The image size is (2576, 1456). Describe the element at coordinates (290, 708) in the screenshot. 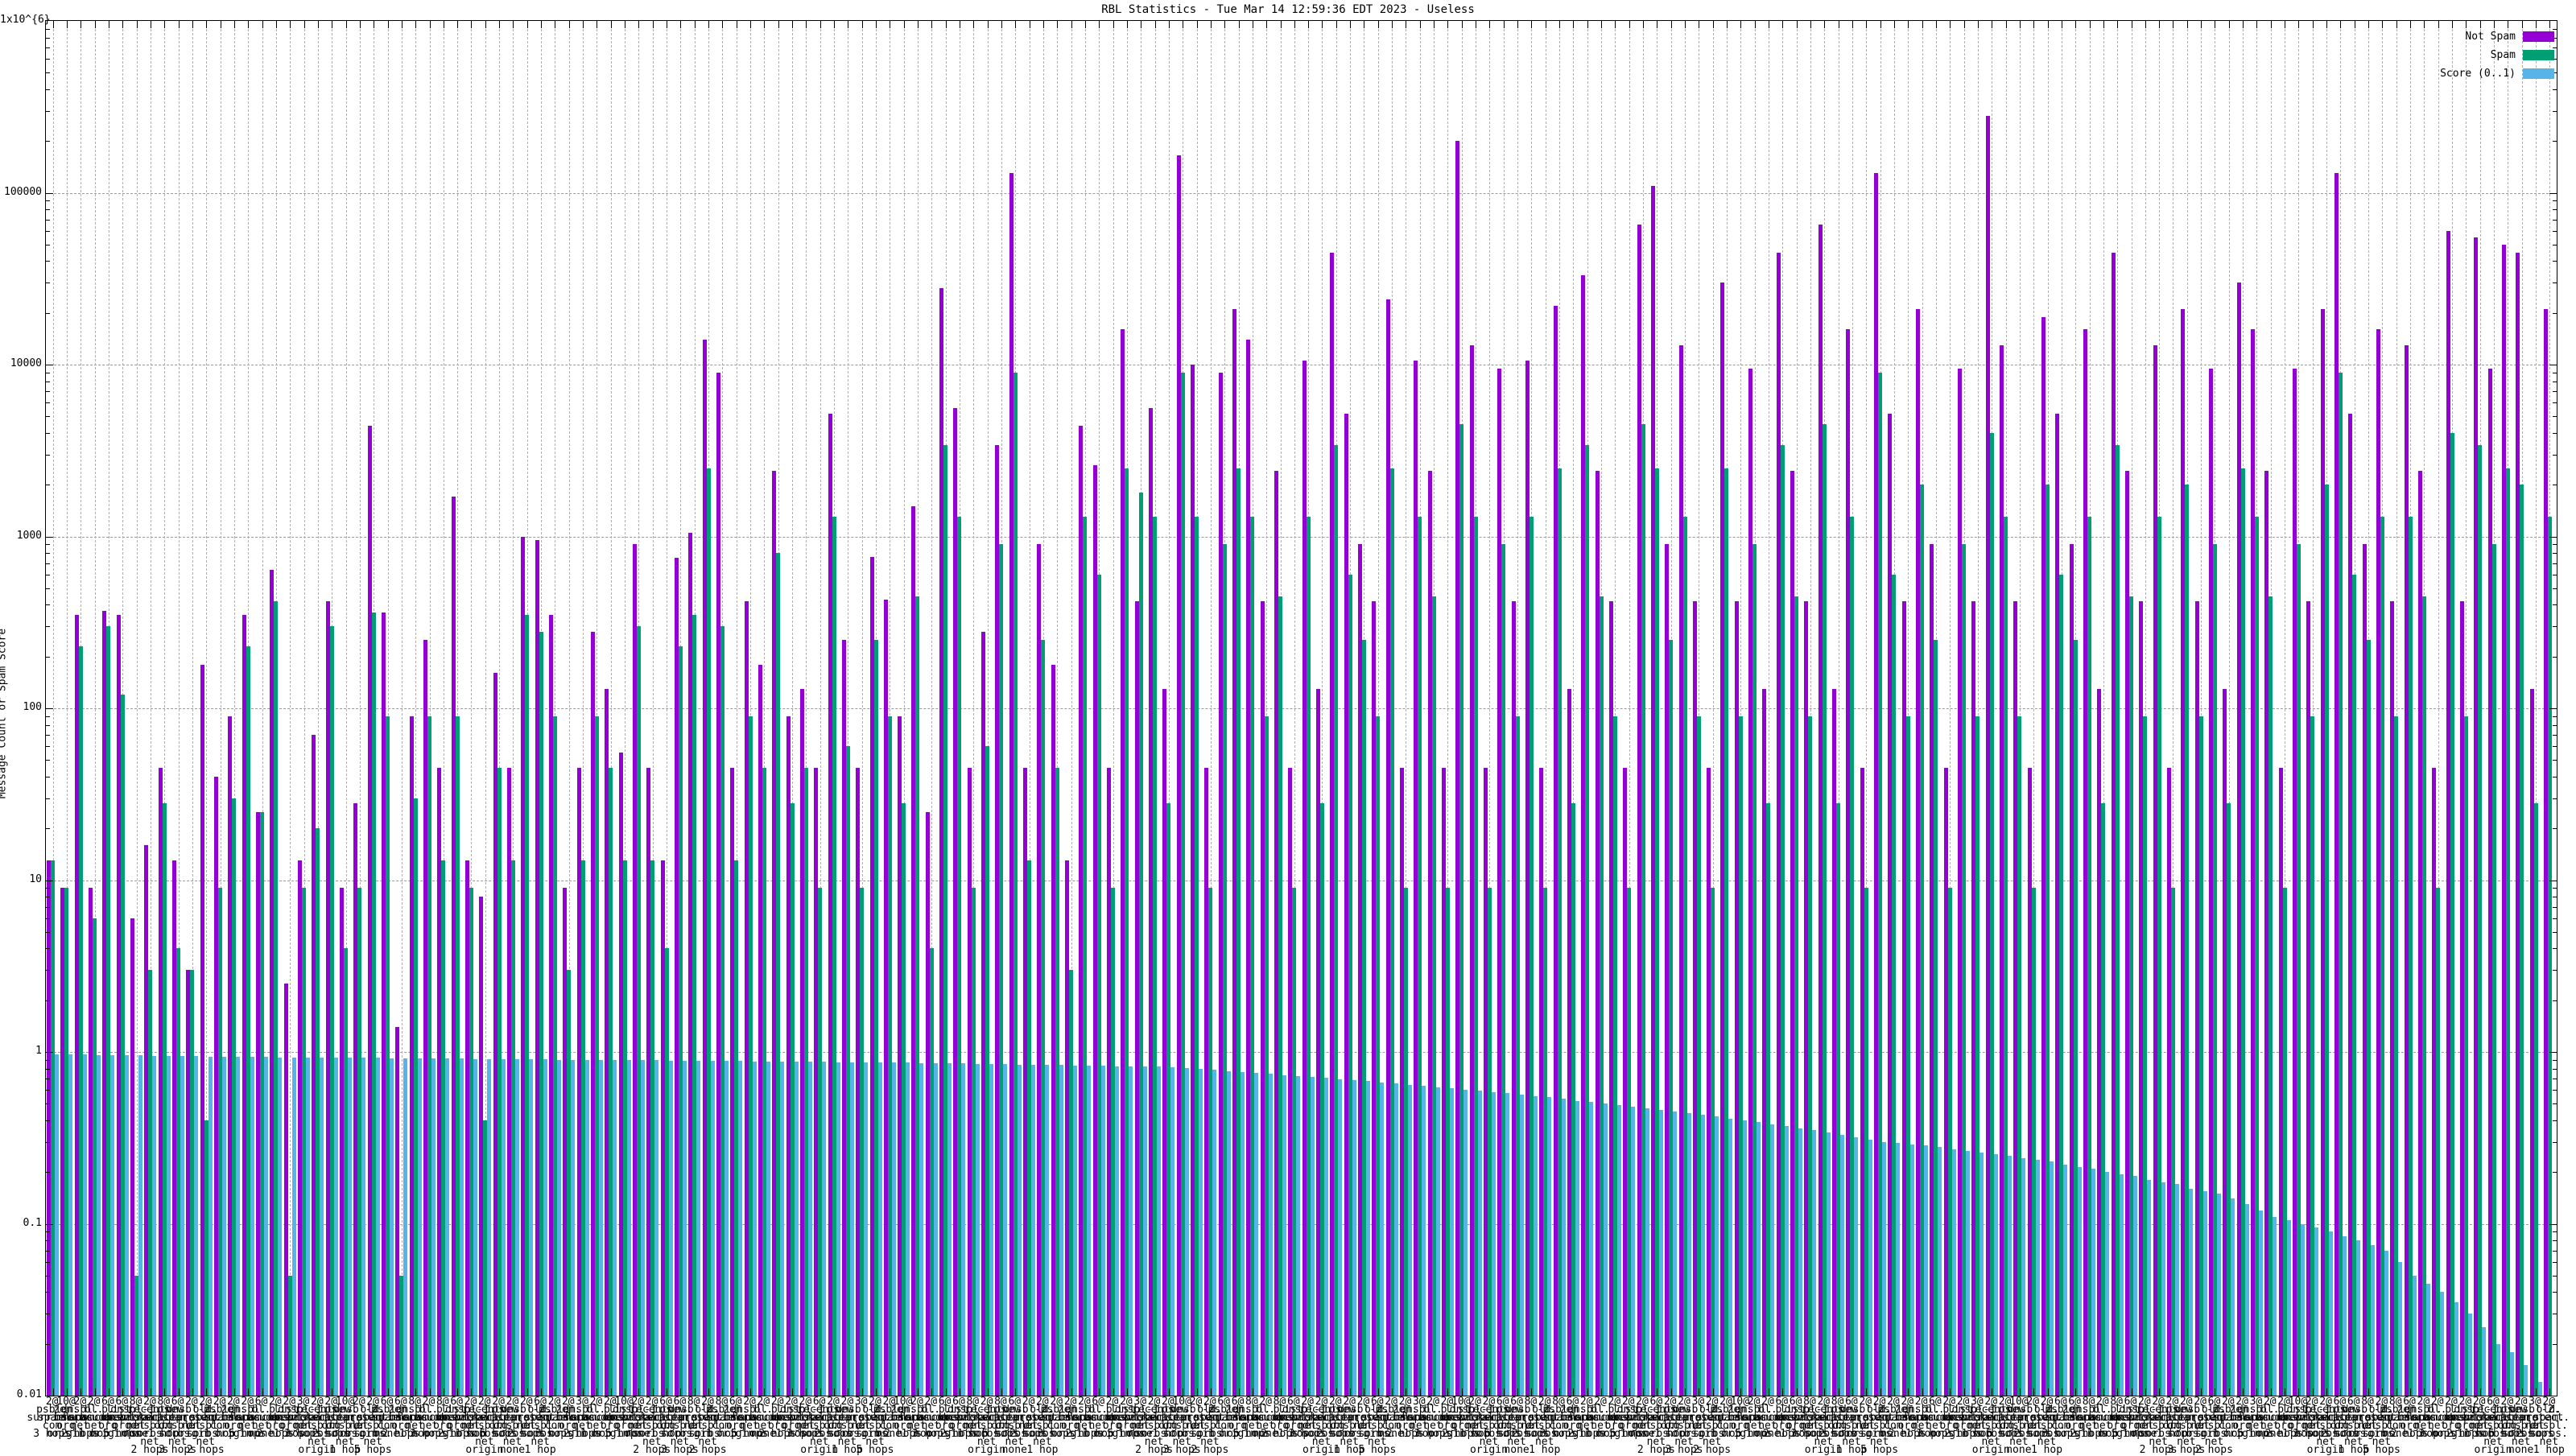

I see `v-gridline` at that location.